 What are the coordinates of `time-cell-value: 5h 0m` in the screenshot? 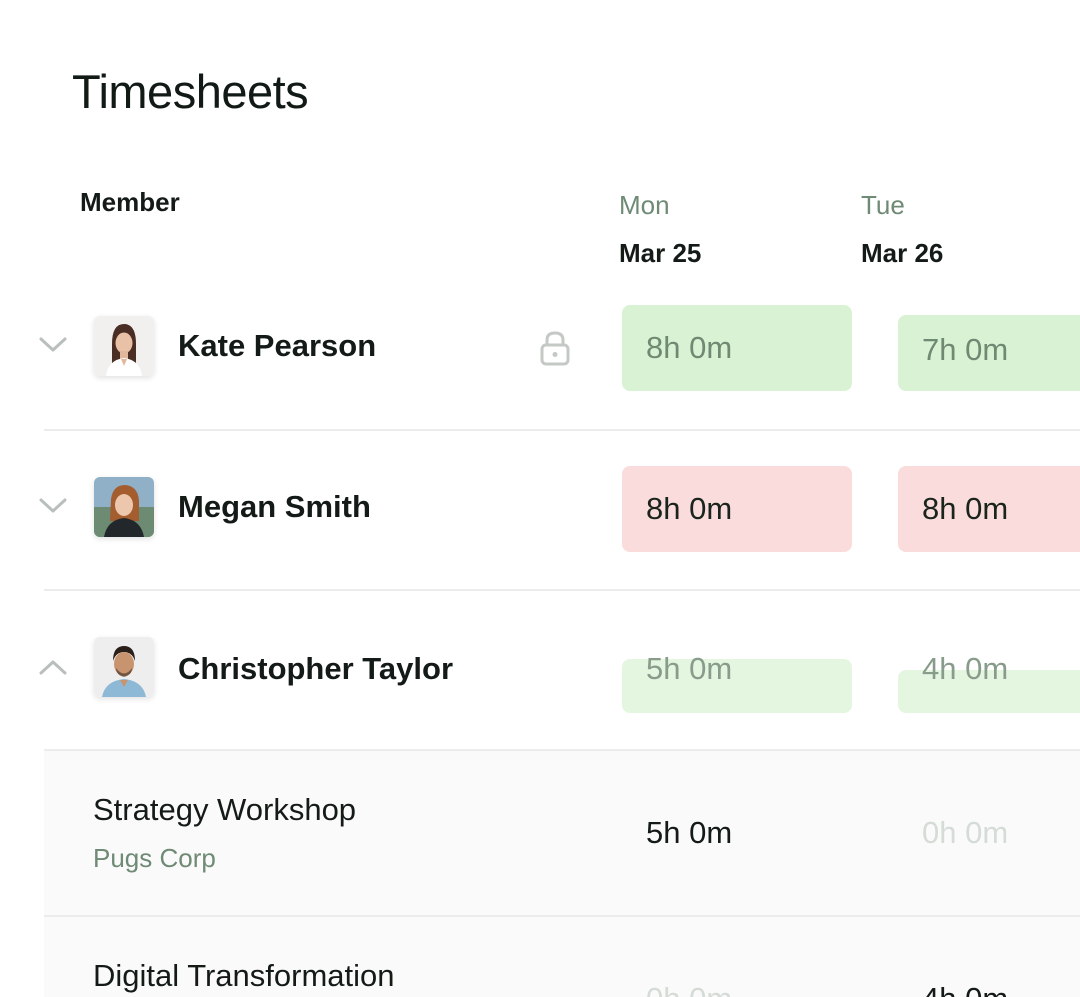 It's located at (689, 668).